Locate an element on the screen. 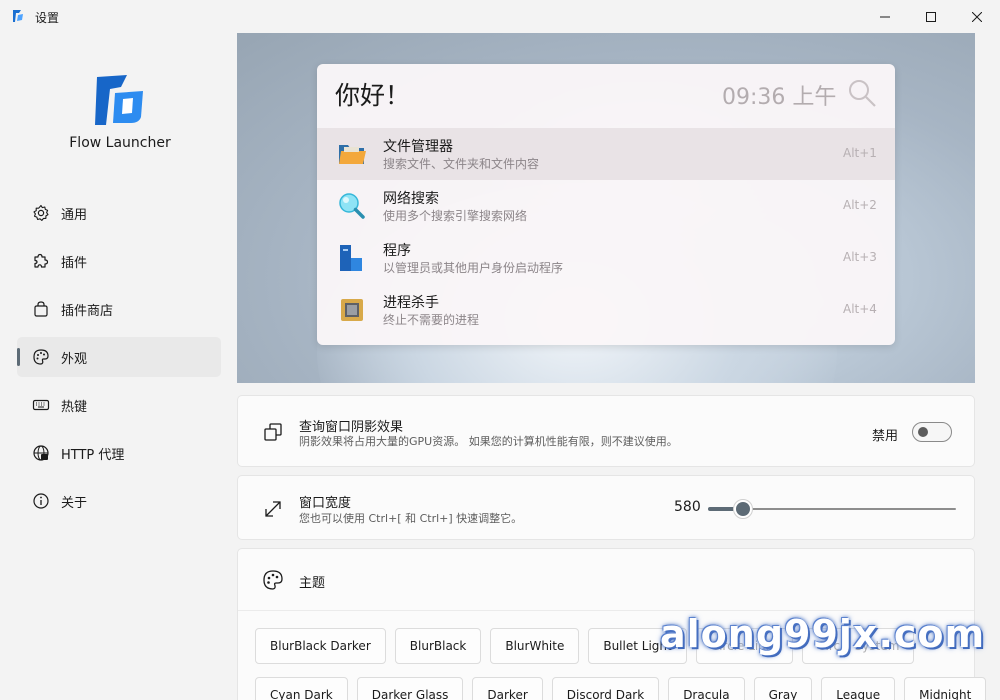 The width and height of the screenshot is (1000, 700). shadow-toggle-label: 禁用 is located at coordinates (885, 436).